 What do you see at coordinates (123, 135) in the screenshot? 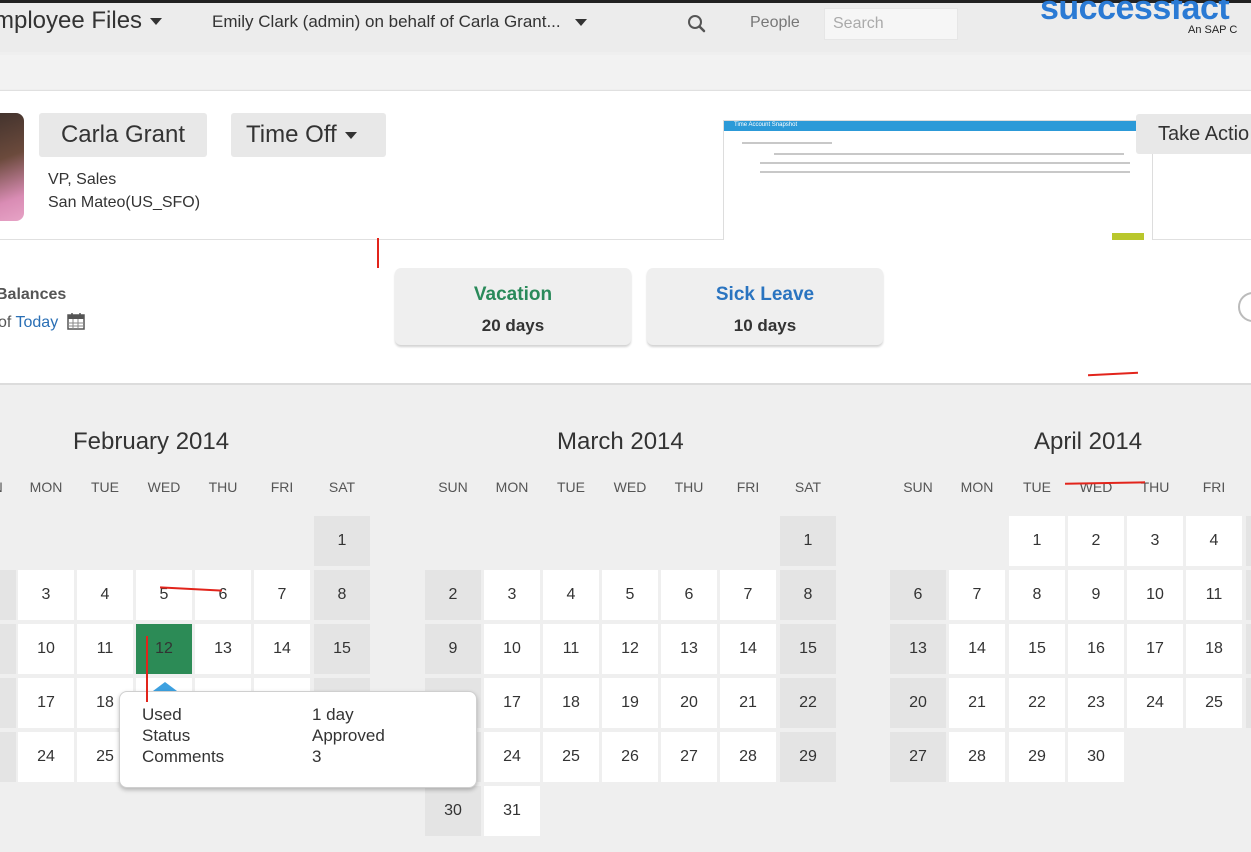
I see `employee-name-button: Carla Grant` at bounding box center [123, 135].